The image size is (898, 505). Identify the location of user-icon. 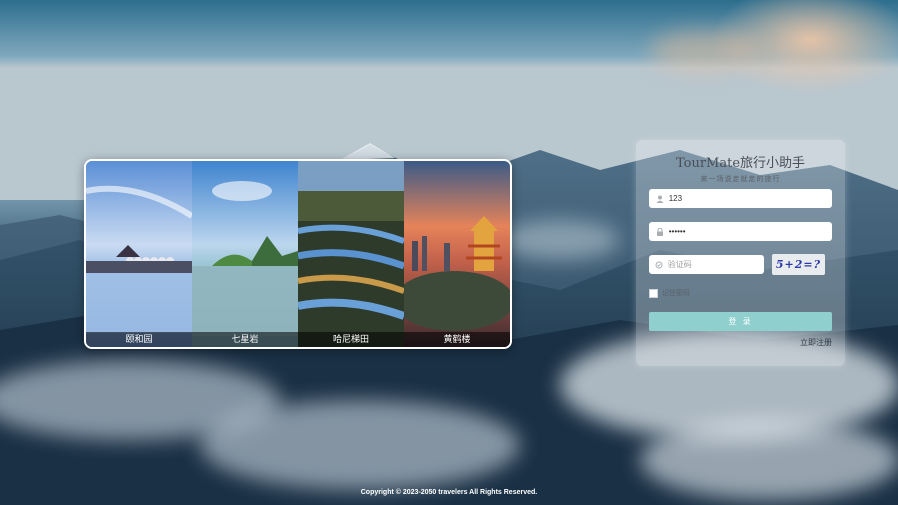
(660, 199).